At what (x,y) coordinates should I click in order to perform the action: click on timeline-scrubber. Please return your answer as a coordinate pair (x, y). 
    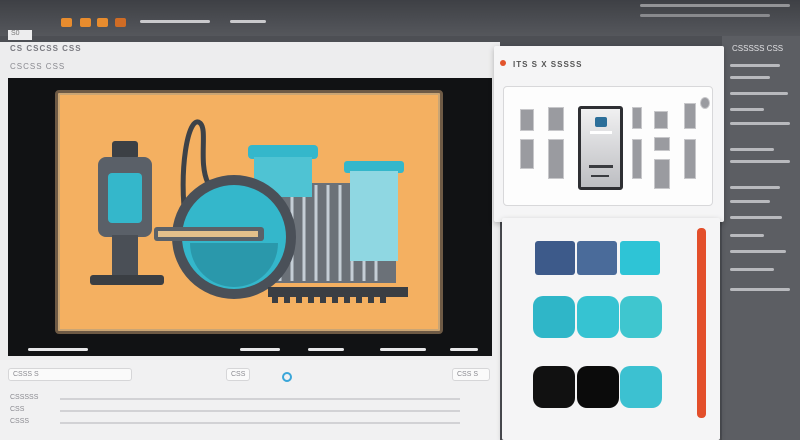
    Looking at the image, I should click on (250, 349).